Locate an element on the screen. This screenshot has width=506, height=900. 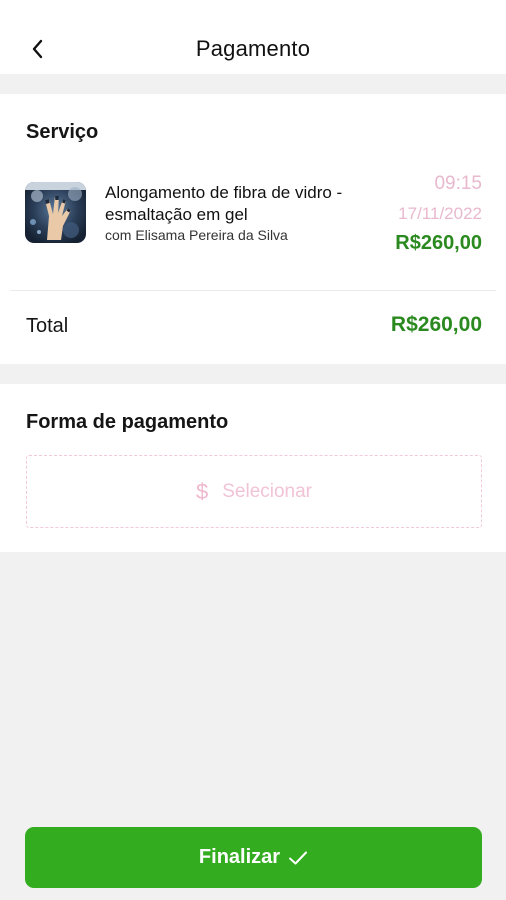
total-label: Total is located at coordinates (47, 326).